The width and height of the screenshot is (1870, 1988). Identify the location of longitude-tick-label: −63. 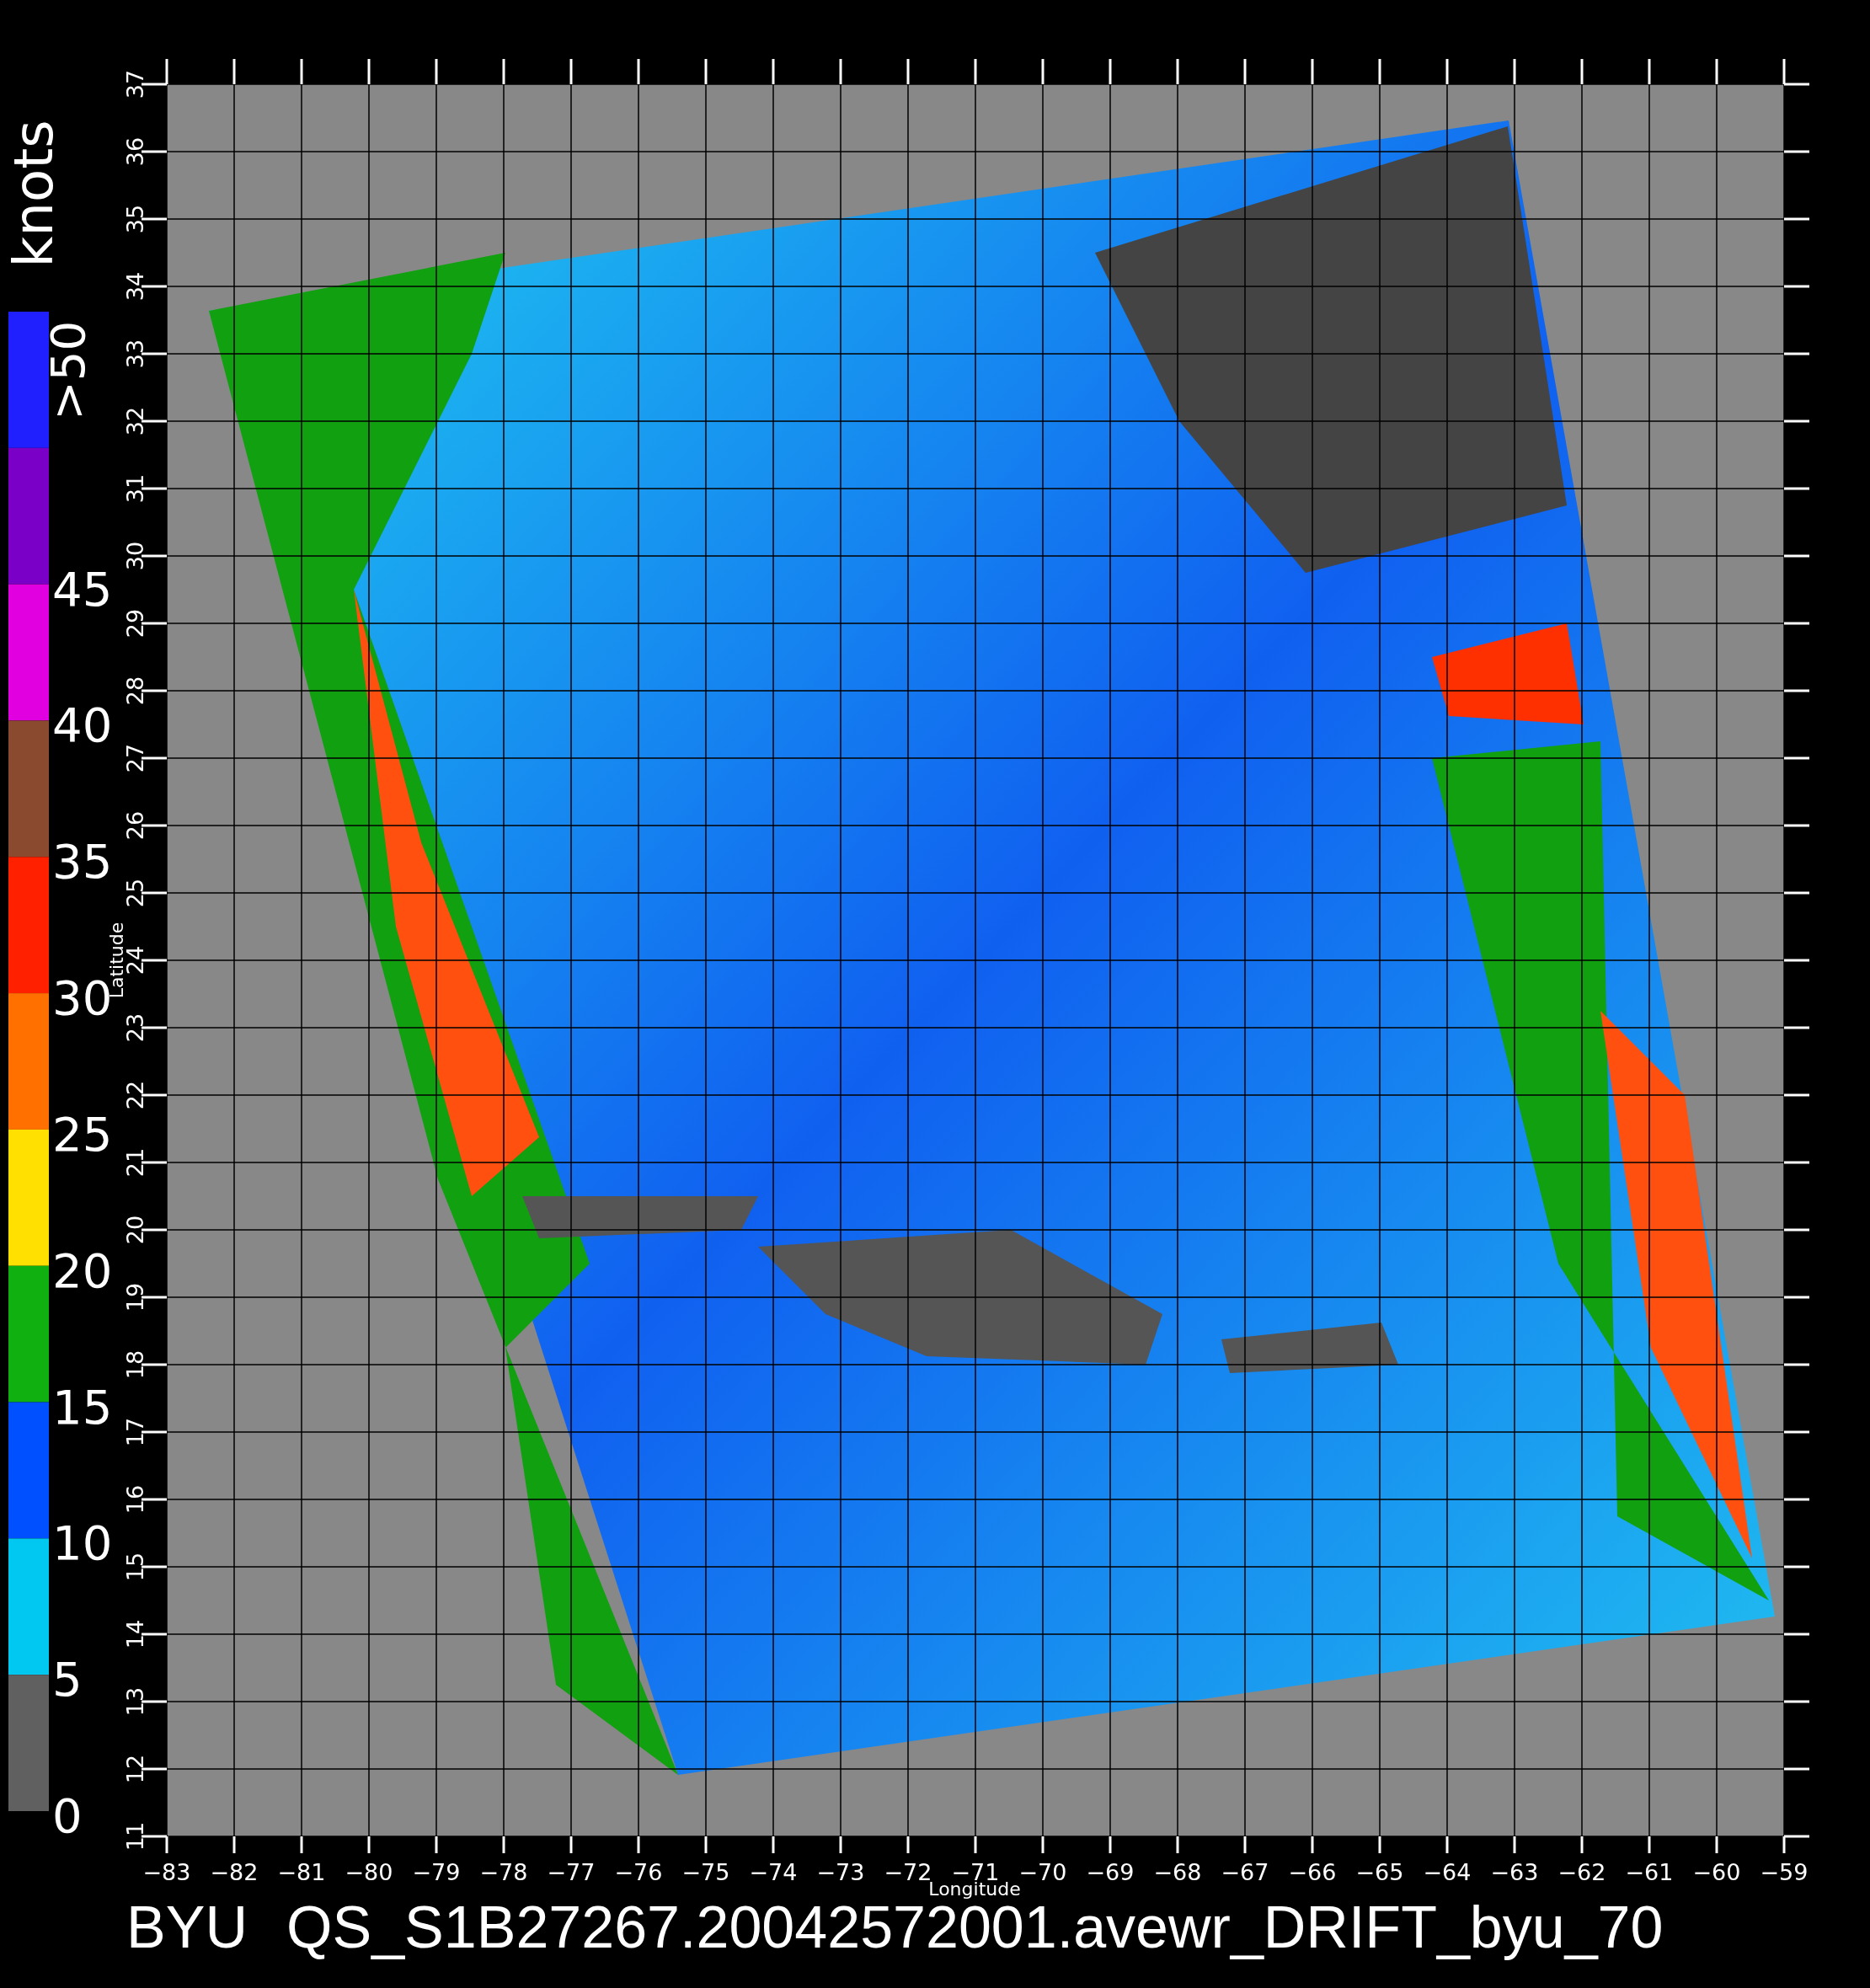
(1514, 1872).